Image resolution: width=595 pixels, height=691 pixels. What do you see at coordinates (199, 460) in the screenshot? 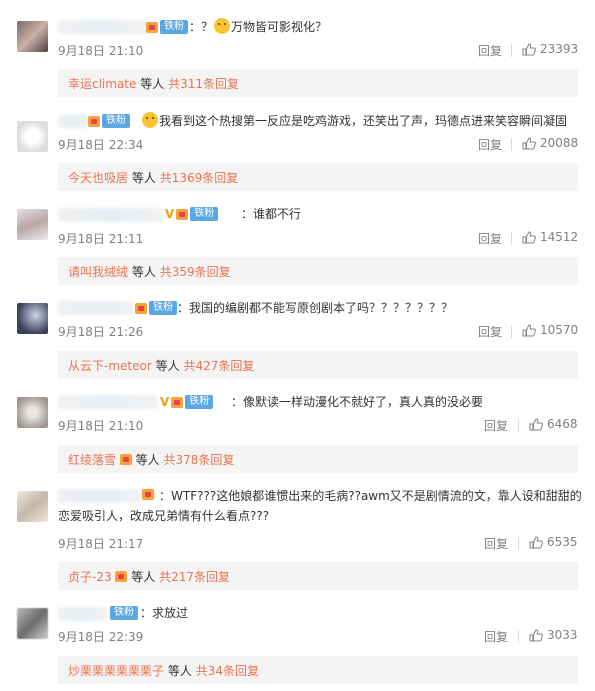
I see `sub-reply-count: 共378条回复` at bounding box center [199, 460].